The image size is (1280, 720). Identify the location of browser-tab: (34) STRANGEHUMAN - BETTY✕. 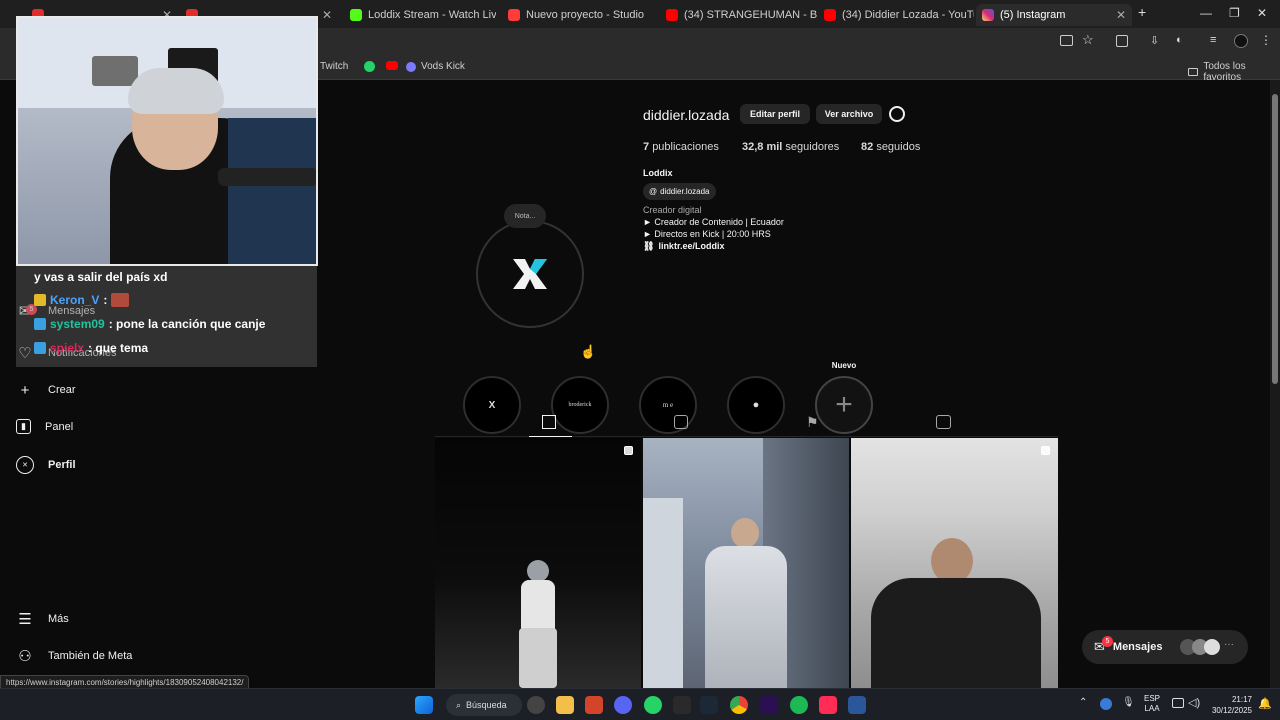
(739, 15).